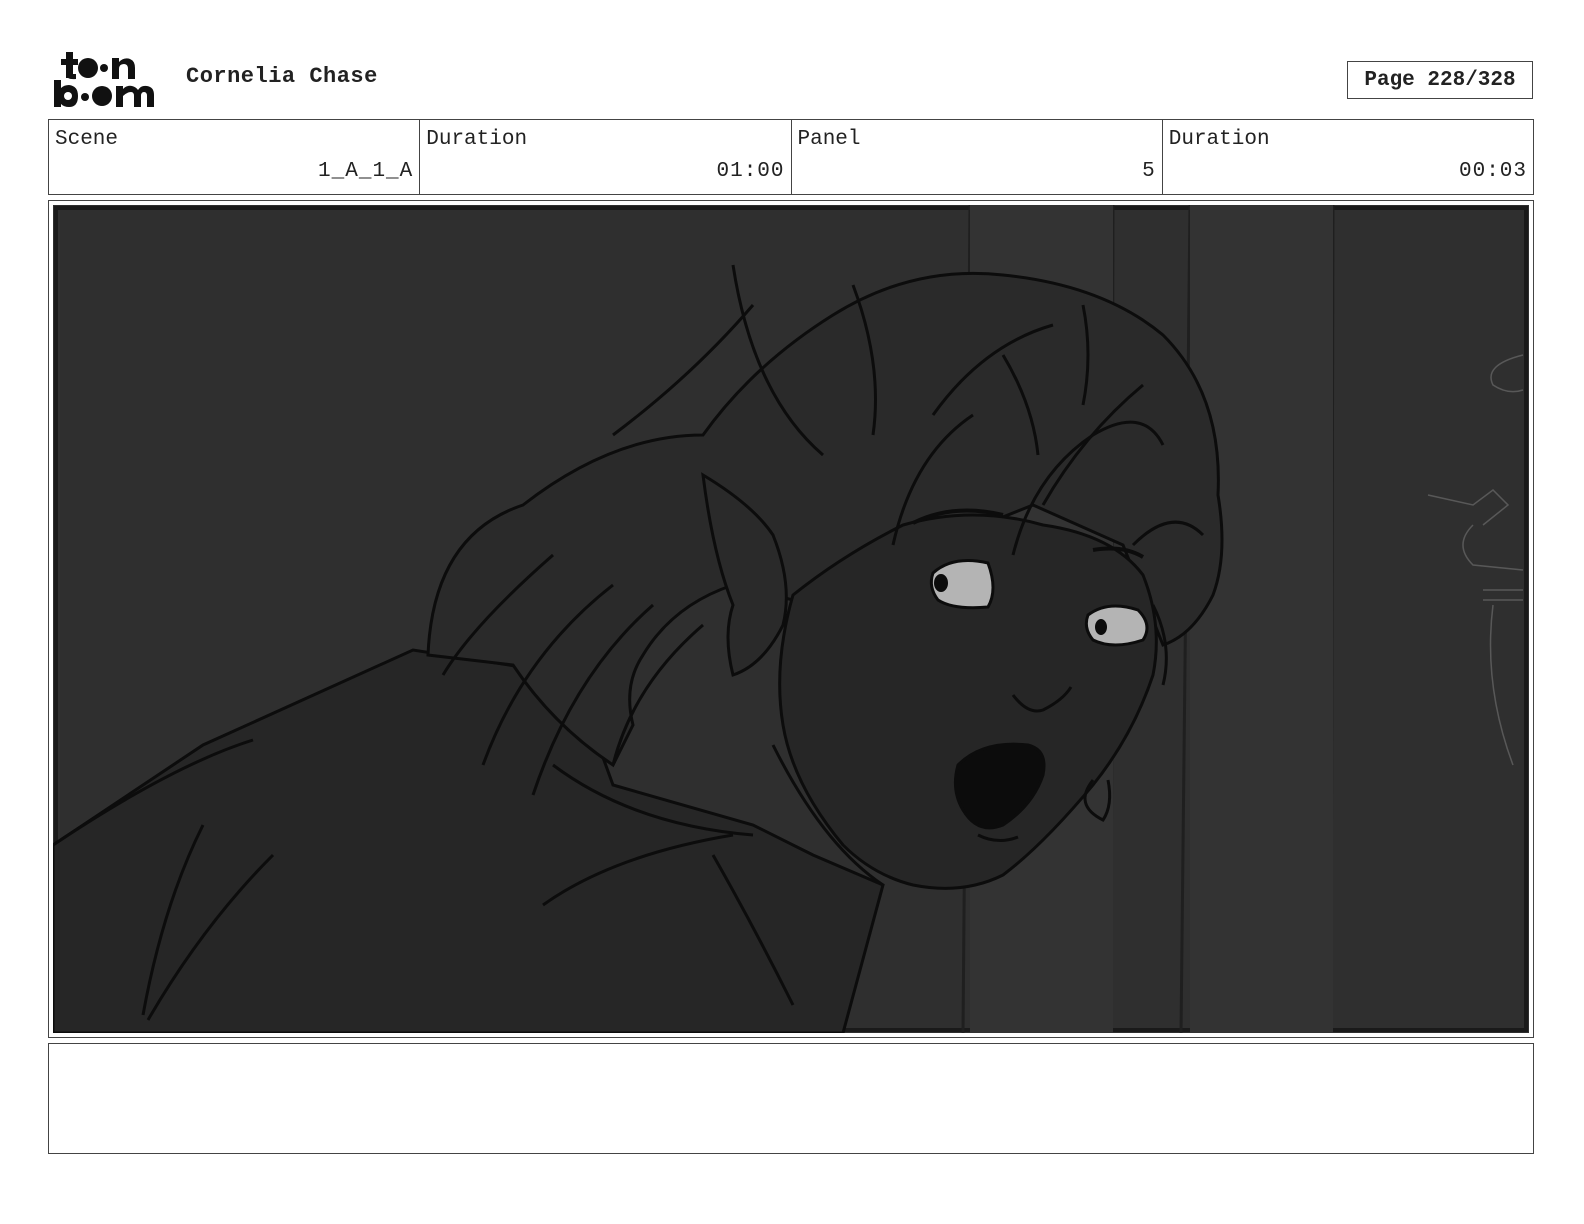  Describe the element at coordinates (104, 79) in the screenshot. I see `toon-boom-logo-icon` at that location.